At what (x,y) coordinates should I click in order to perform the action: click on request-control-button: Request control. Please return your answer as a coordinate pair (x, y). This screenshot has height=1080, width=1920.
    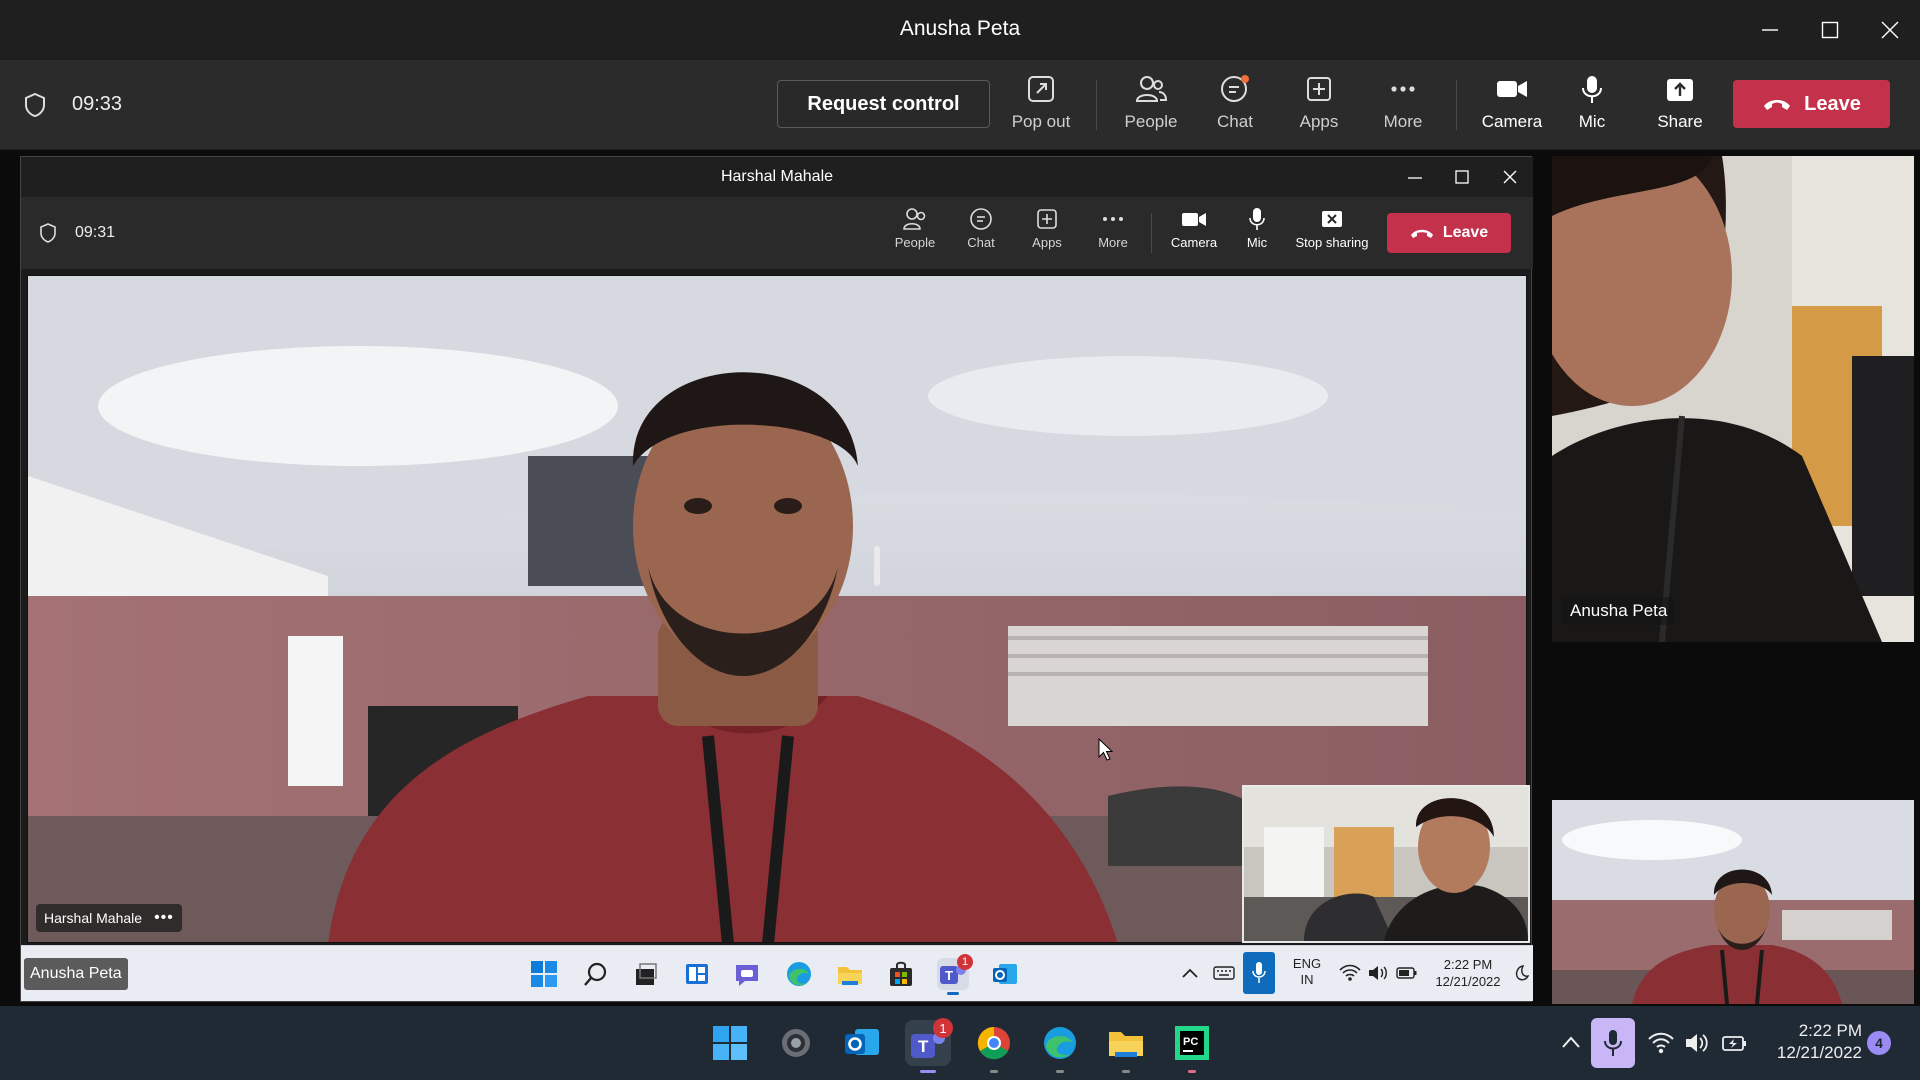
    Looking at the image, I should click on (883, 104).